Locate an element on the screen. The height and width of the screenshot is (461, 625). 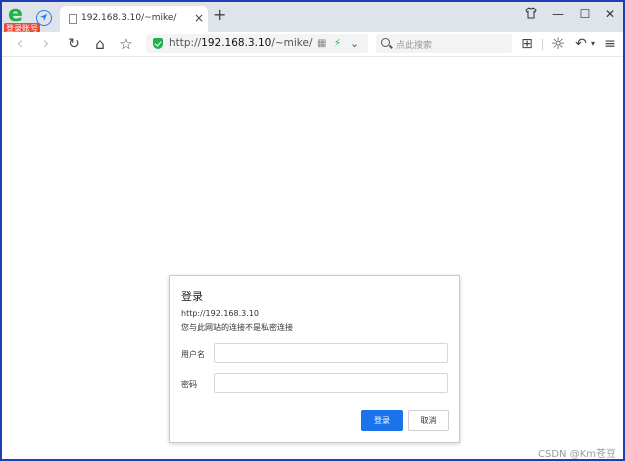
close-window-button: ✕ is located at coordinates (610, 14).